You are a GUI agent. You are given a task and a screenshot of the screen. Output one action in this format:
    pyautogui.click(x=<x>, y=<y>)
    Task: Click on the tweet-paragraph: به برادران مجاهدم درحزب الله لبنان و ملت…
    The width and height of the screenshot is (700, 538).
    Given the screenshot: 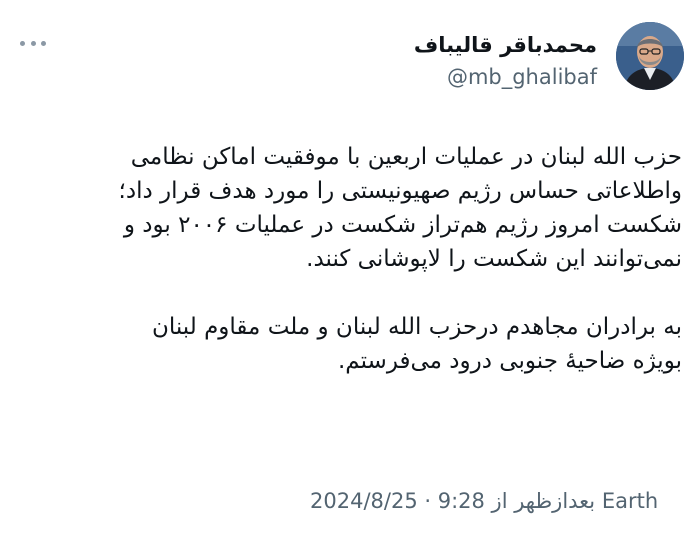 What is the action you would take?
    pyautogui.click(x=416, y=344)
    